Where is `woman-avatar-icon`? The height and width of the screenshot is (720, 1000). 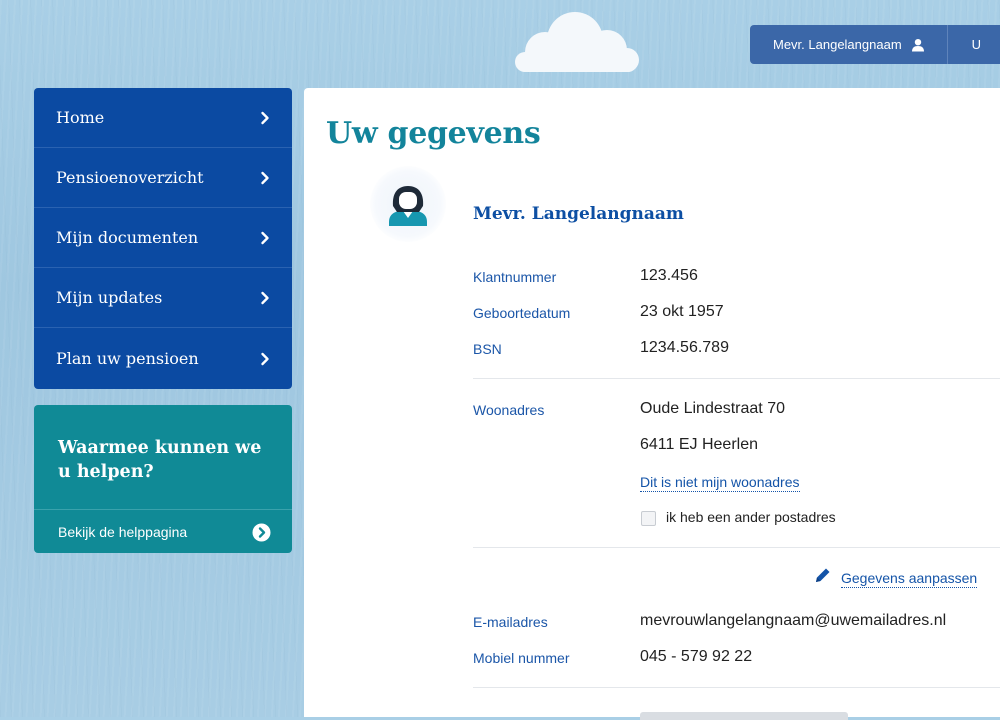
woman-avatar-icon is located at coordinates (408, 206).